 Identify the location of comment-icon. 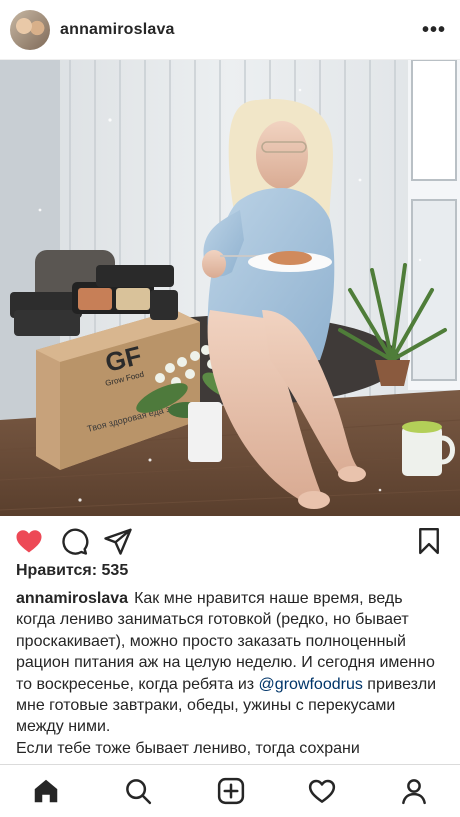
(74, 541).